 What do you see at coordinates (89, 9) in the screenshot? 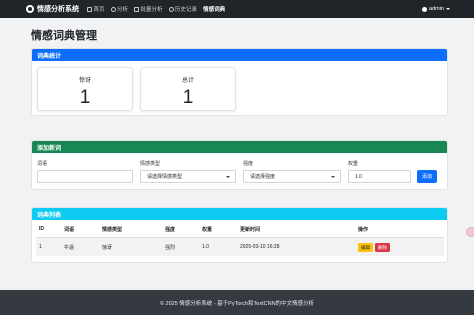
I see `home-icon` at bounding box center [89, 9].